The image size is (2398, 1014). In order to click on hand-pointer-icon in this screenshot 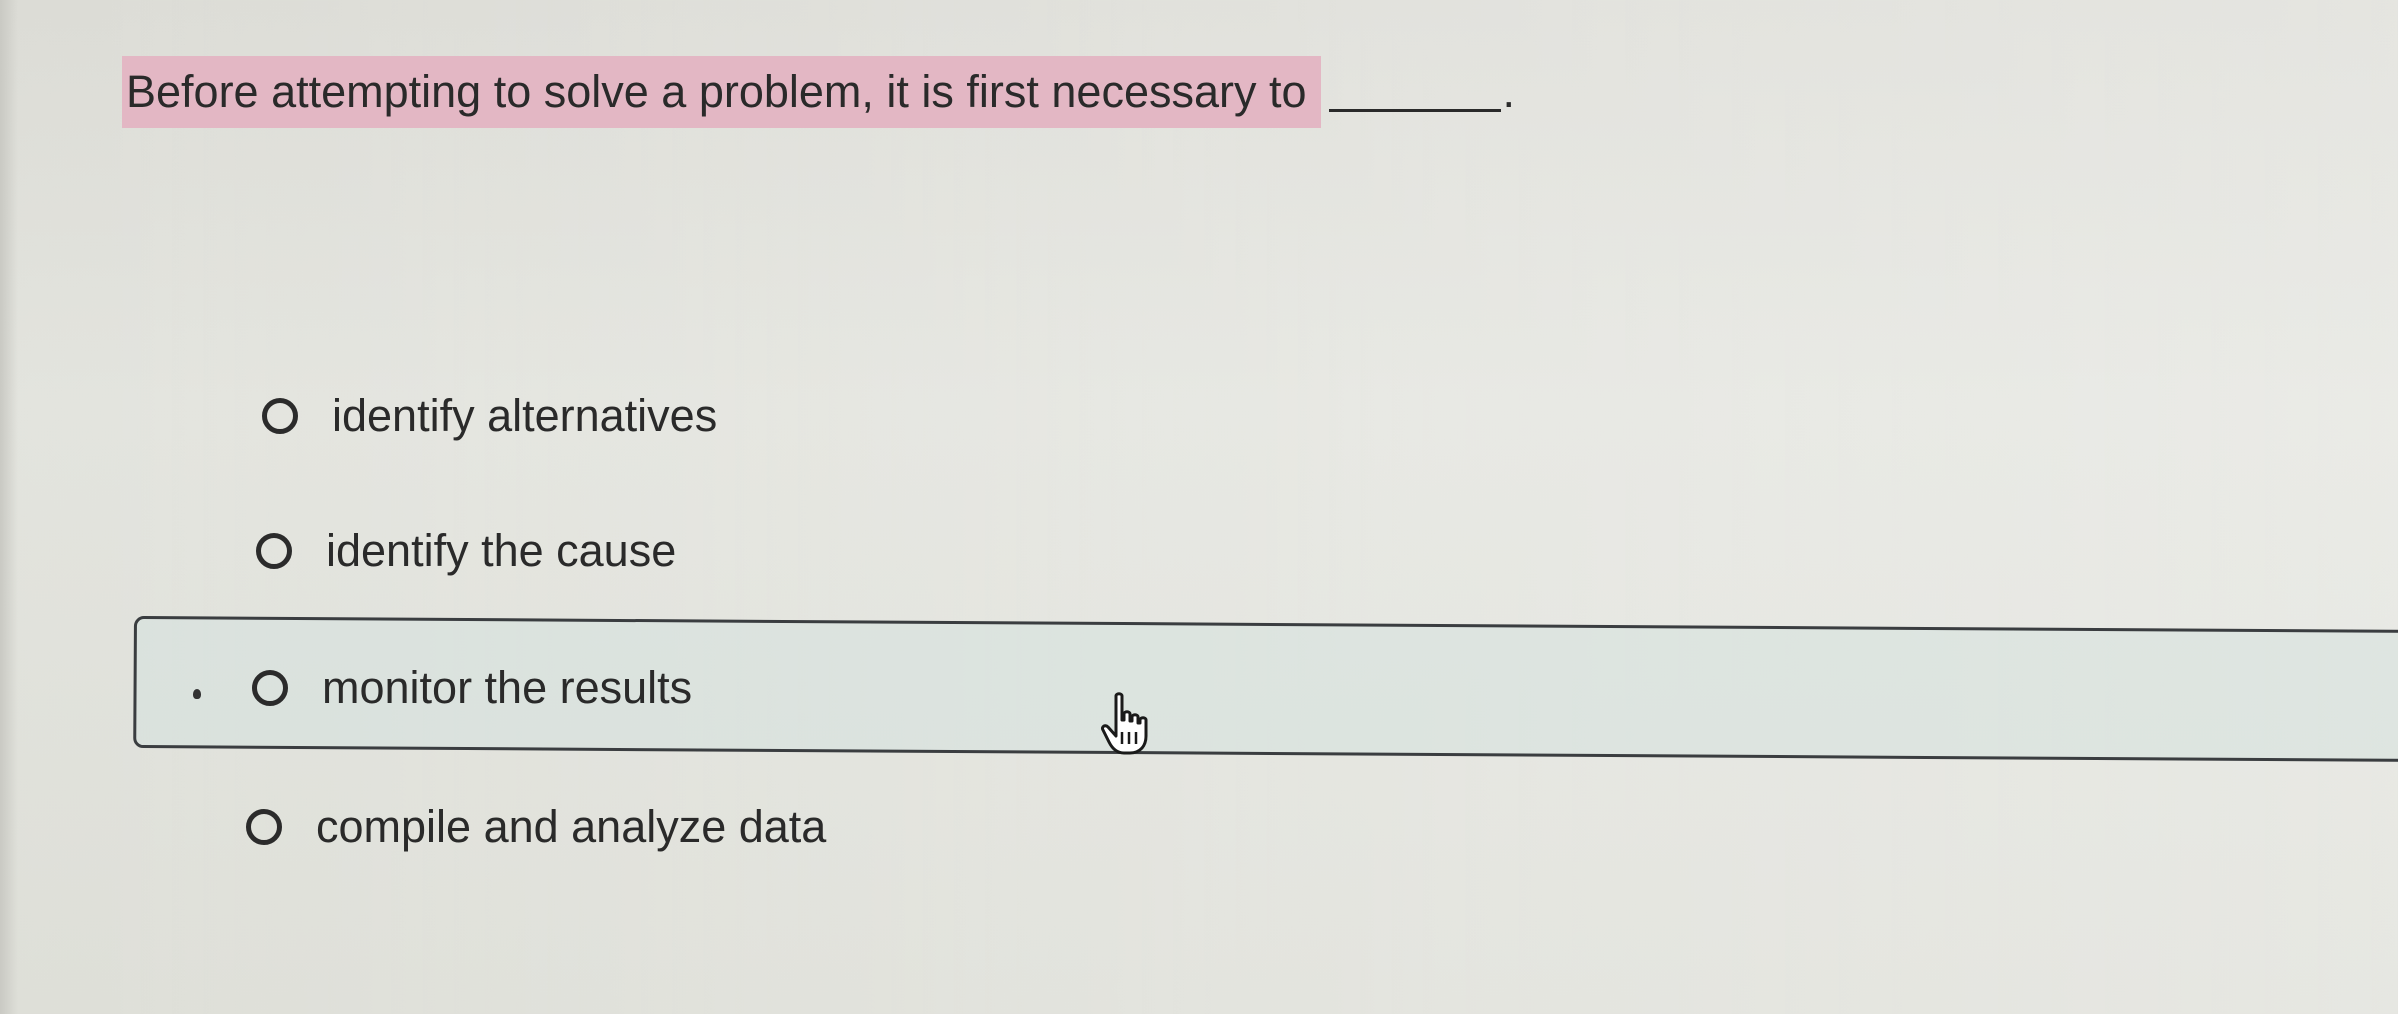, I will do `click(1124, 723)`.